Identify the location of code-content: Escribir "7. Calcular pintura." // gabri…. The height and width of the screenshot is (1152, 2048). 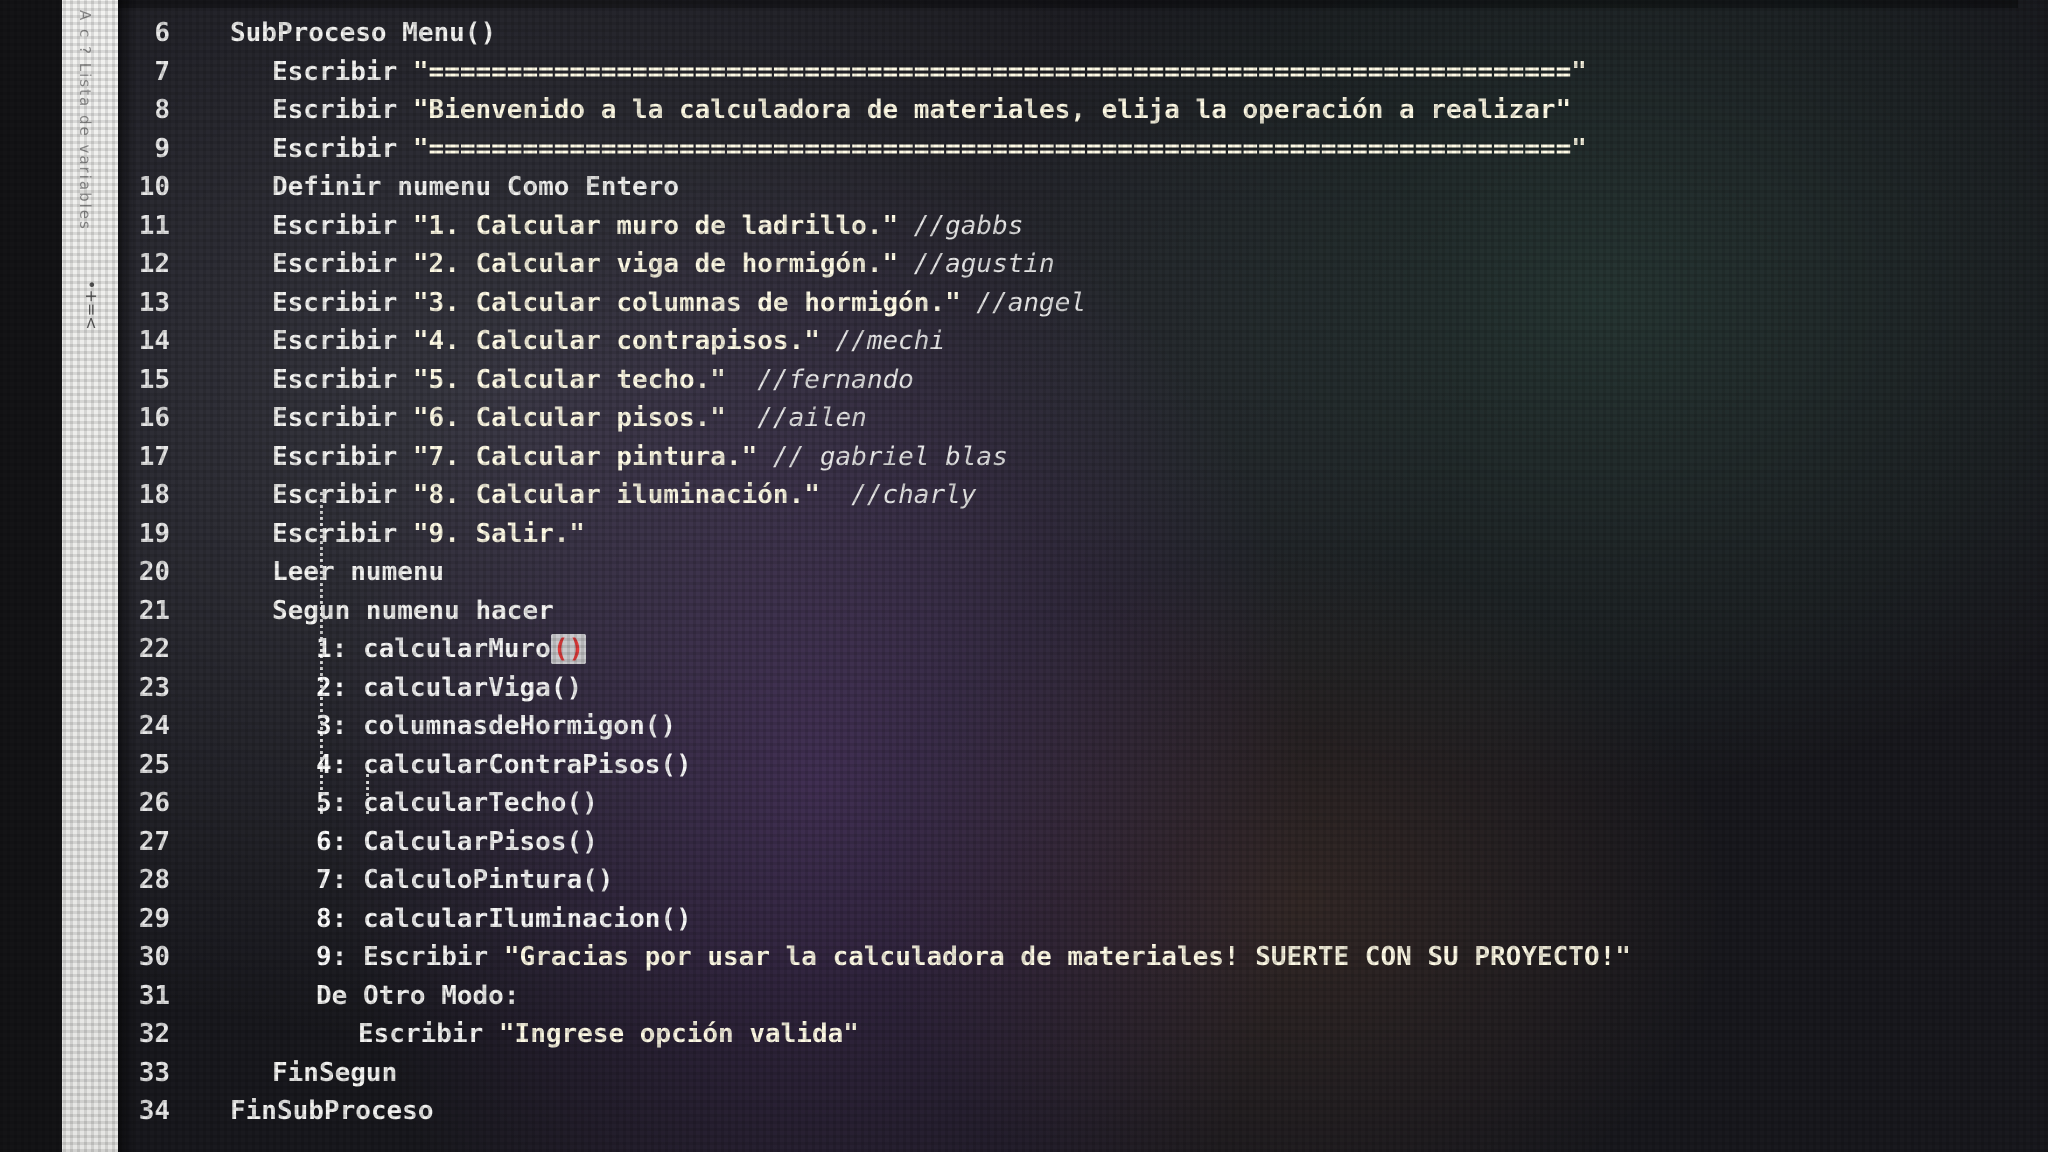
(640, 457).